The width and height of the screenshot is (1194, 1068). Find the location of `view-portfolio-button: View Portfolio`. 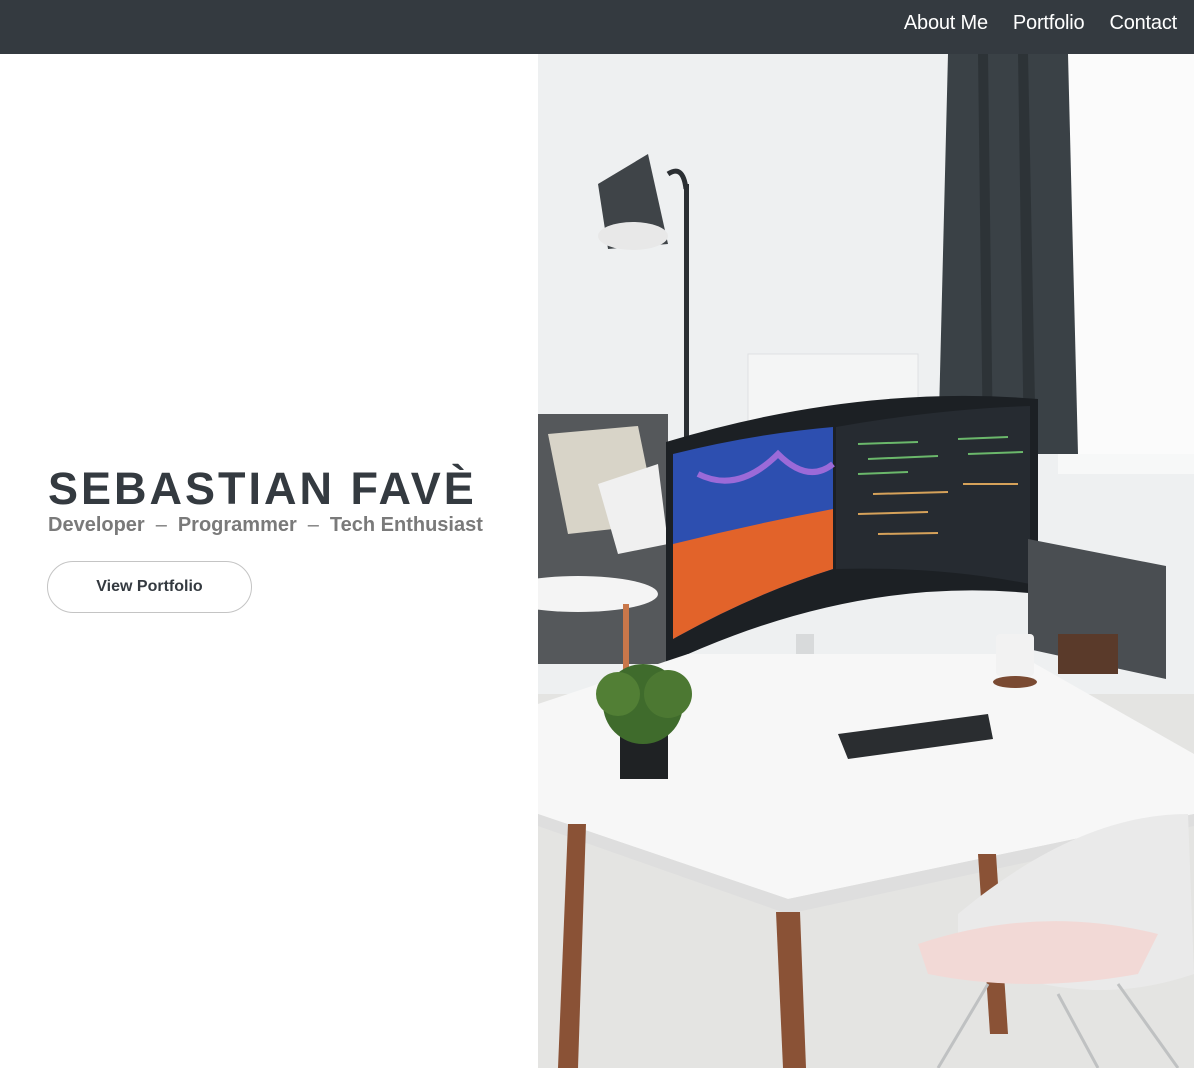

view-portfolio-button: View Portfolio is located at coordinates (149, 587).